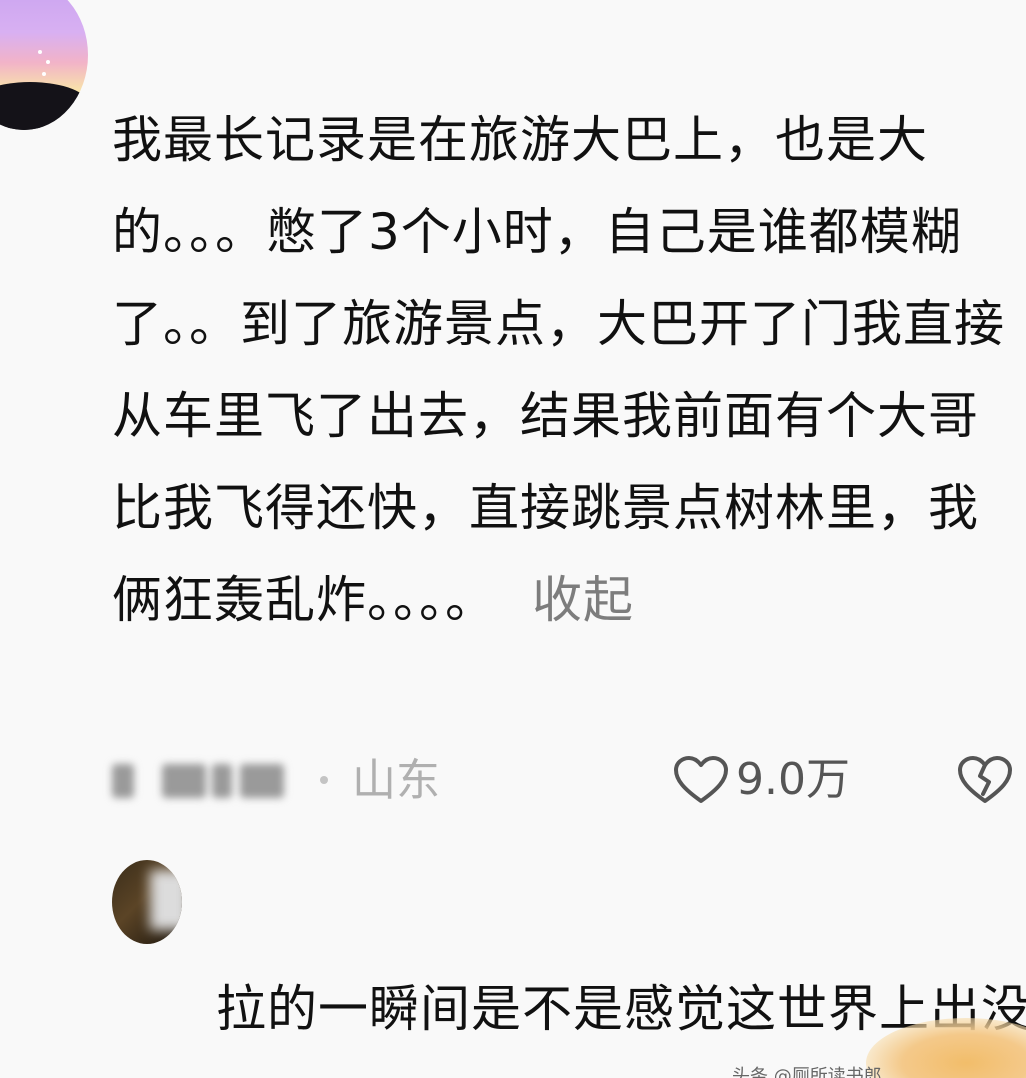 The image size is (1026, 1078). I want to click on source-watermark: 头条 @厕所读书郎, so click(807, 1072).